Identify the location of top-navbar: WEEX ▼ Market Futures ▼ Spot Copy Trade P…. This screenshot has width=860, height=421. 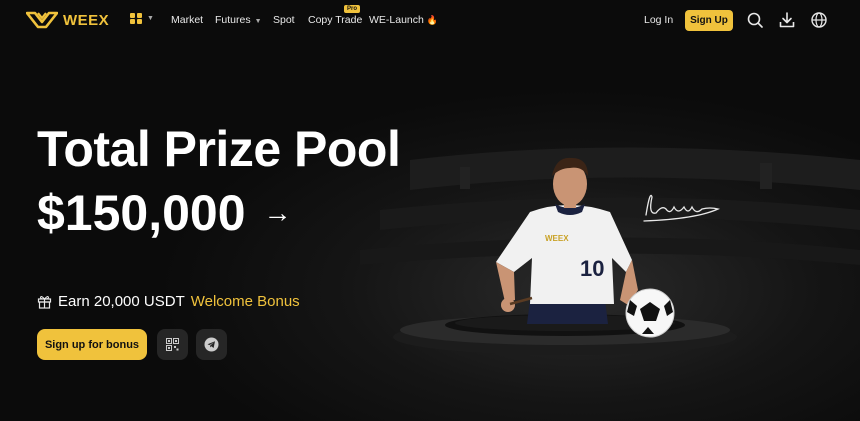
(430, 20).